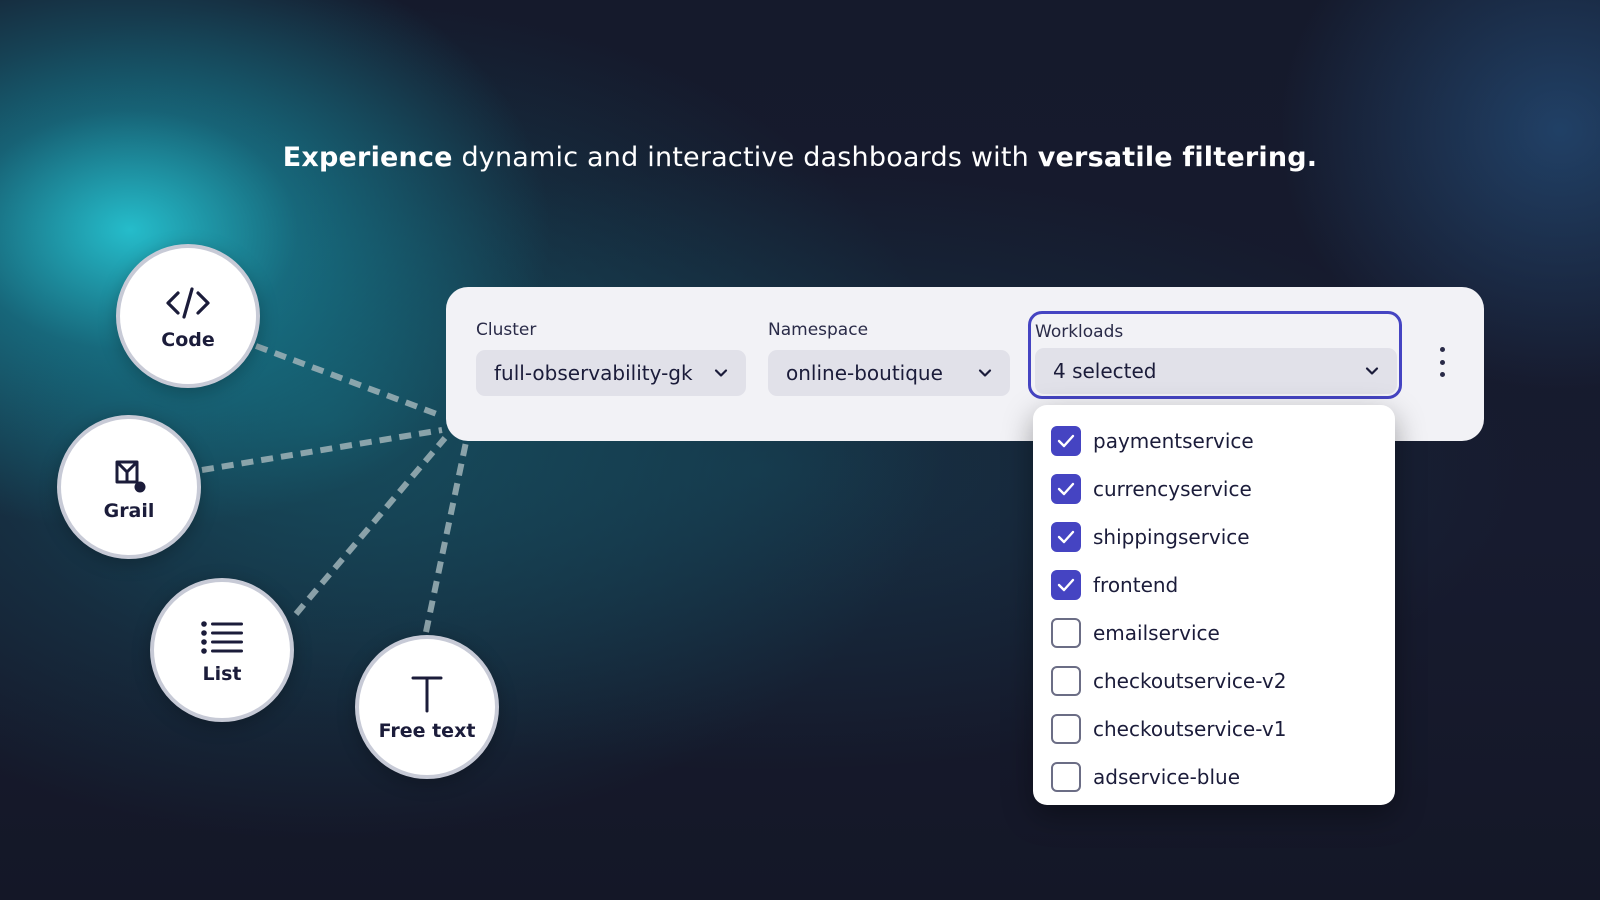  I want to click on cluster-label: Cluster, so click(506, 330).